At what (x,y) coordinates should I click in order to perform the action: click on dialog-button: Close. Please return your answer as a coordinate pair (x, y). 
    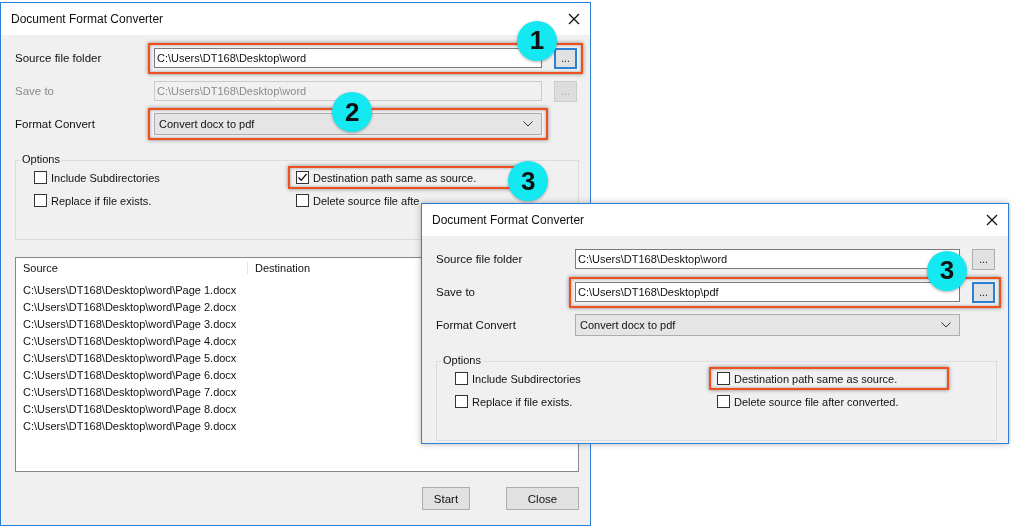
    Looking at the image, I should click on (542, 498).